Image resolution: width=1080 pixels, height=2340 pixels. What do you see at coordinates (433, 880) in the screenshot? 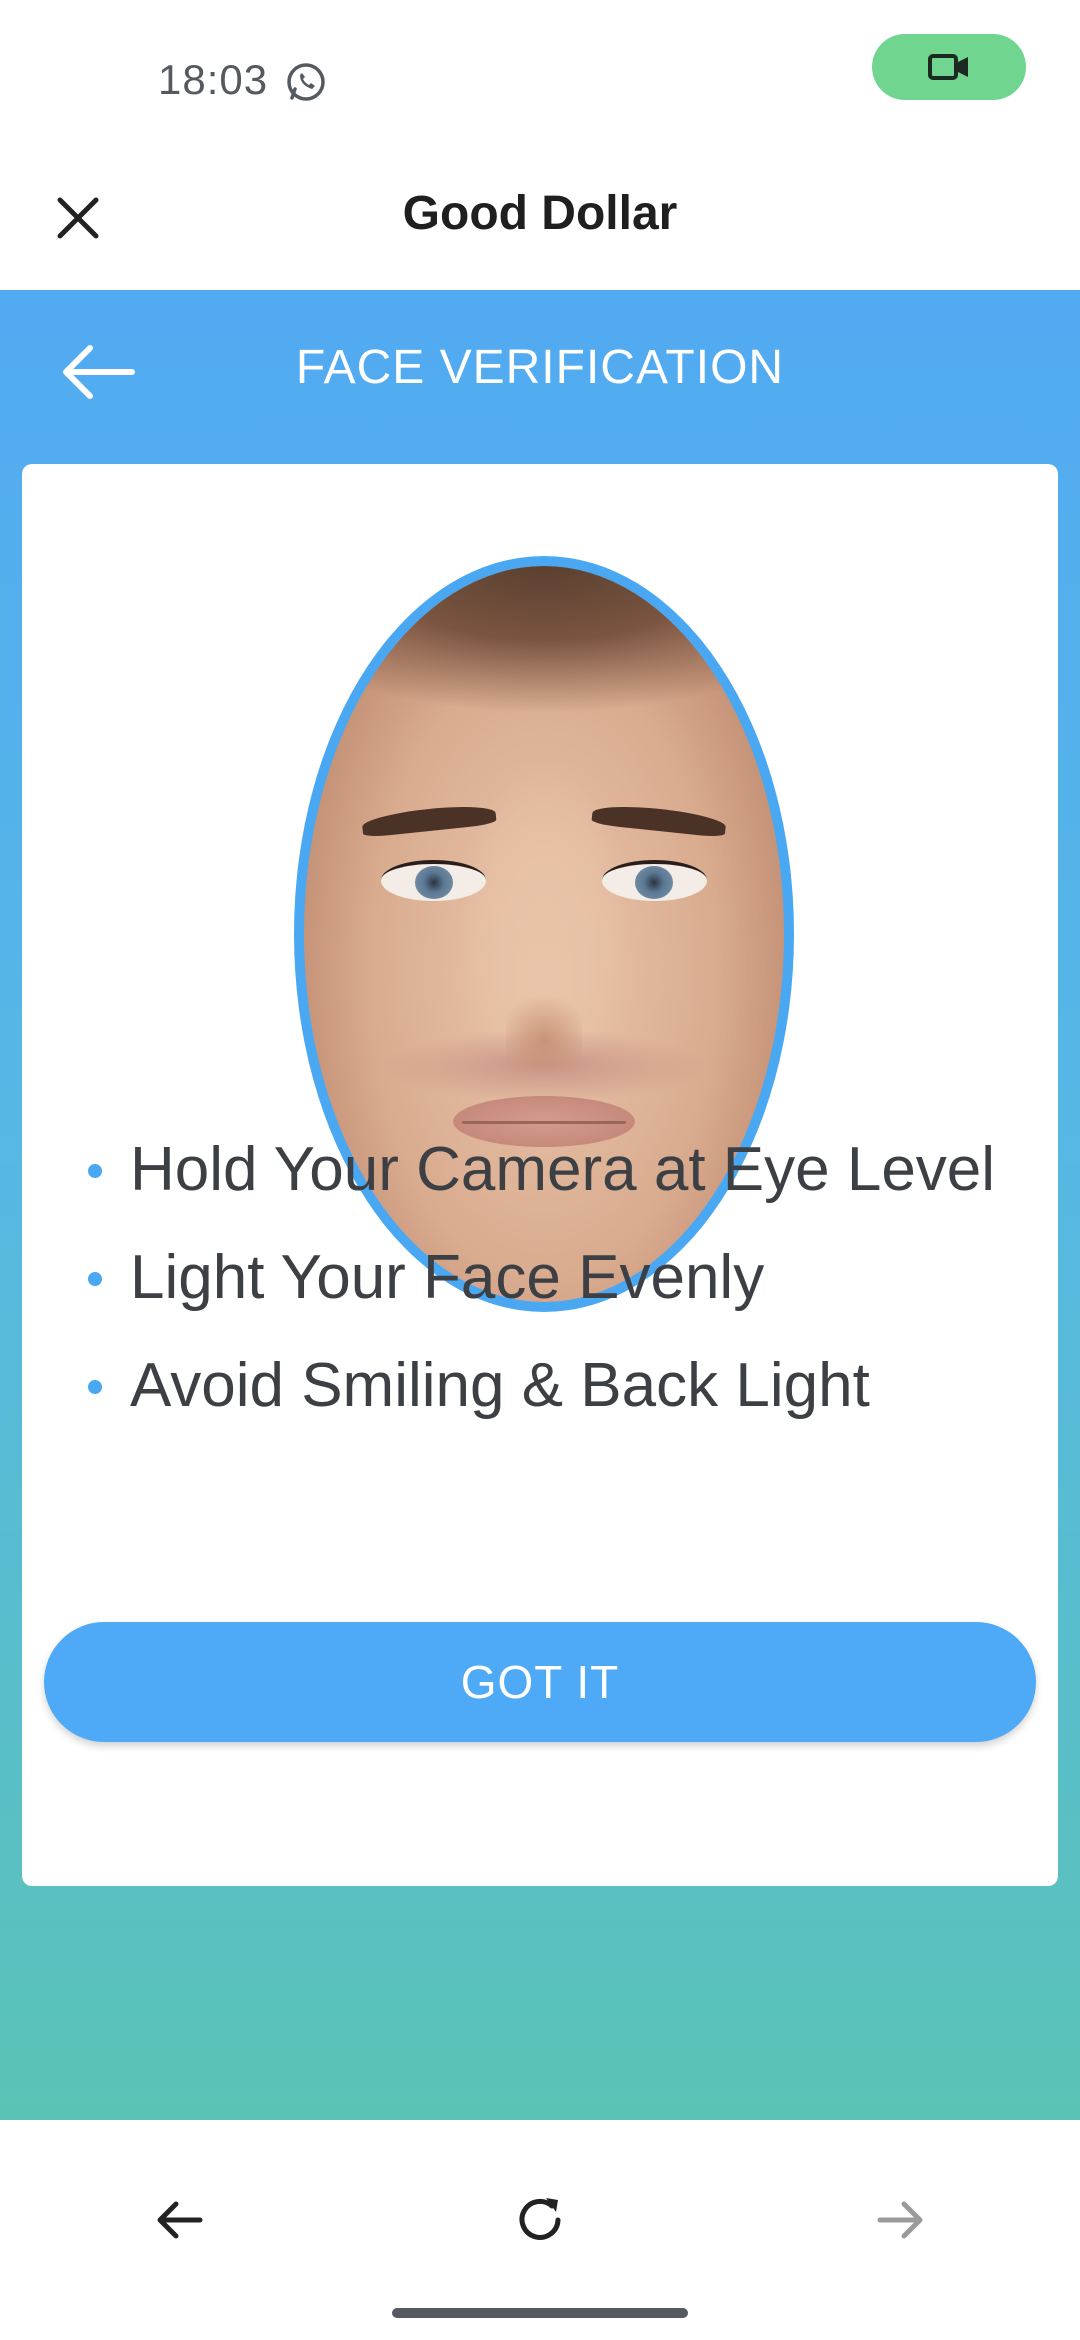
I see `left-eye` at bounding box center [433, 880].